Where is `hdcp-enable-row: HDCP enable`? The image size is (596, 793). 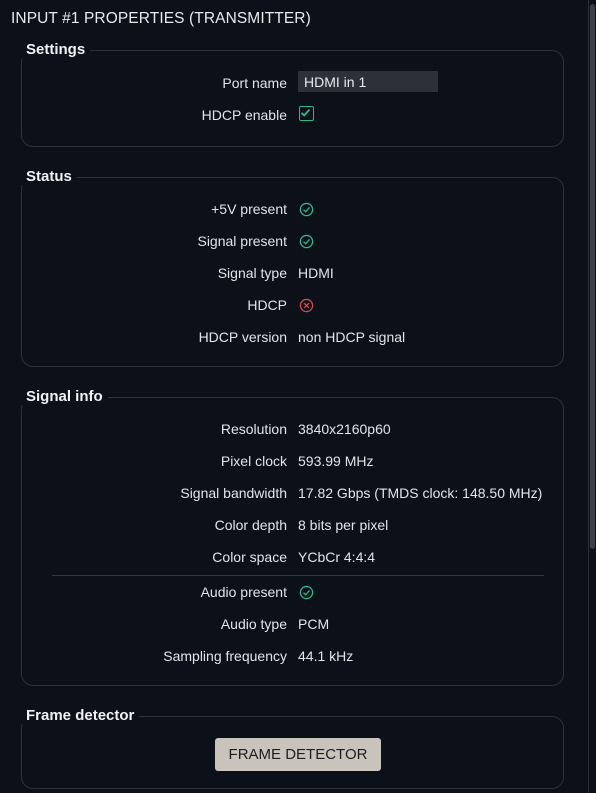 hdcp-enable-row: HDCP enable is located at coordinates (292, 117).